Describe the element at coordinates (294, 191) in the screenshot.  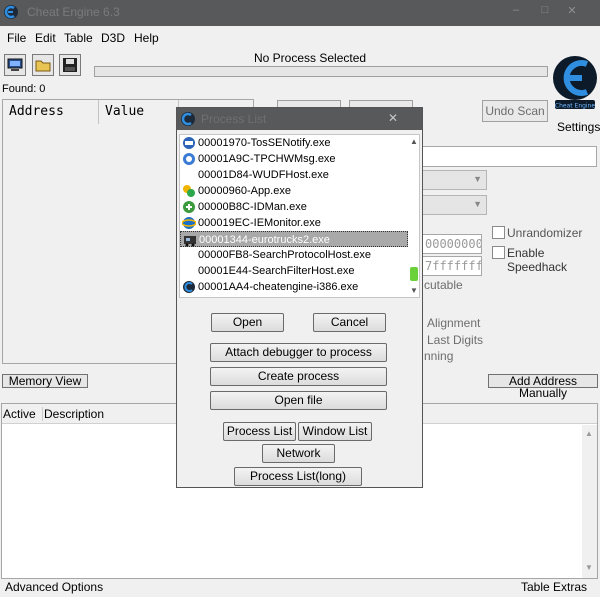
I see `process-list-item: 00000960-App.exe` at that location.